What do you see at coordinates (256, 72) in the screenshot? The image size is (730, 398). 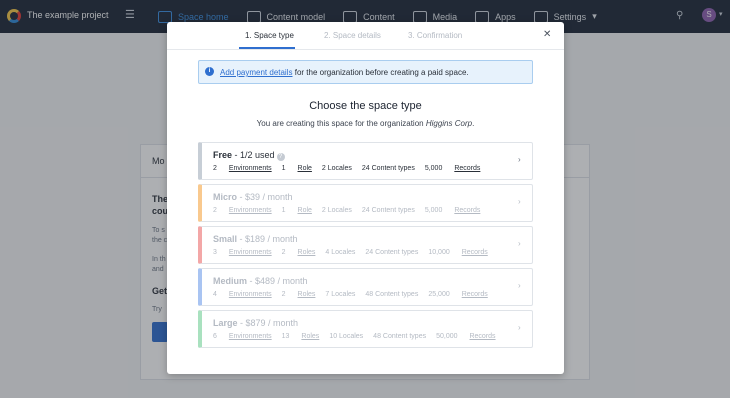 I see `add-payment-details-link: Add payment details` at bounding box center [256, 72].